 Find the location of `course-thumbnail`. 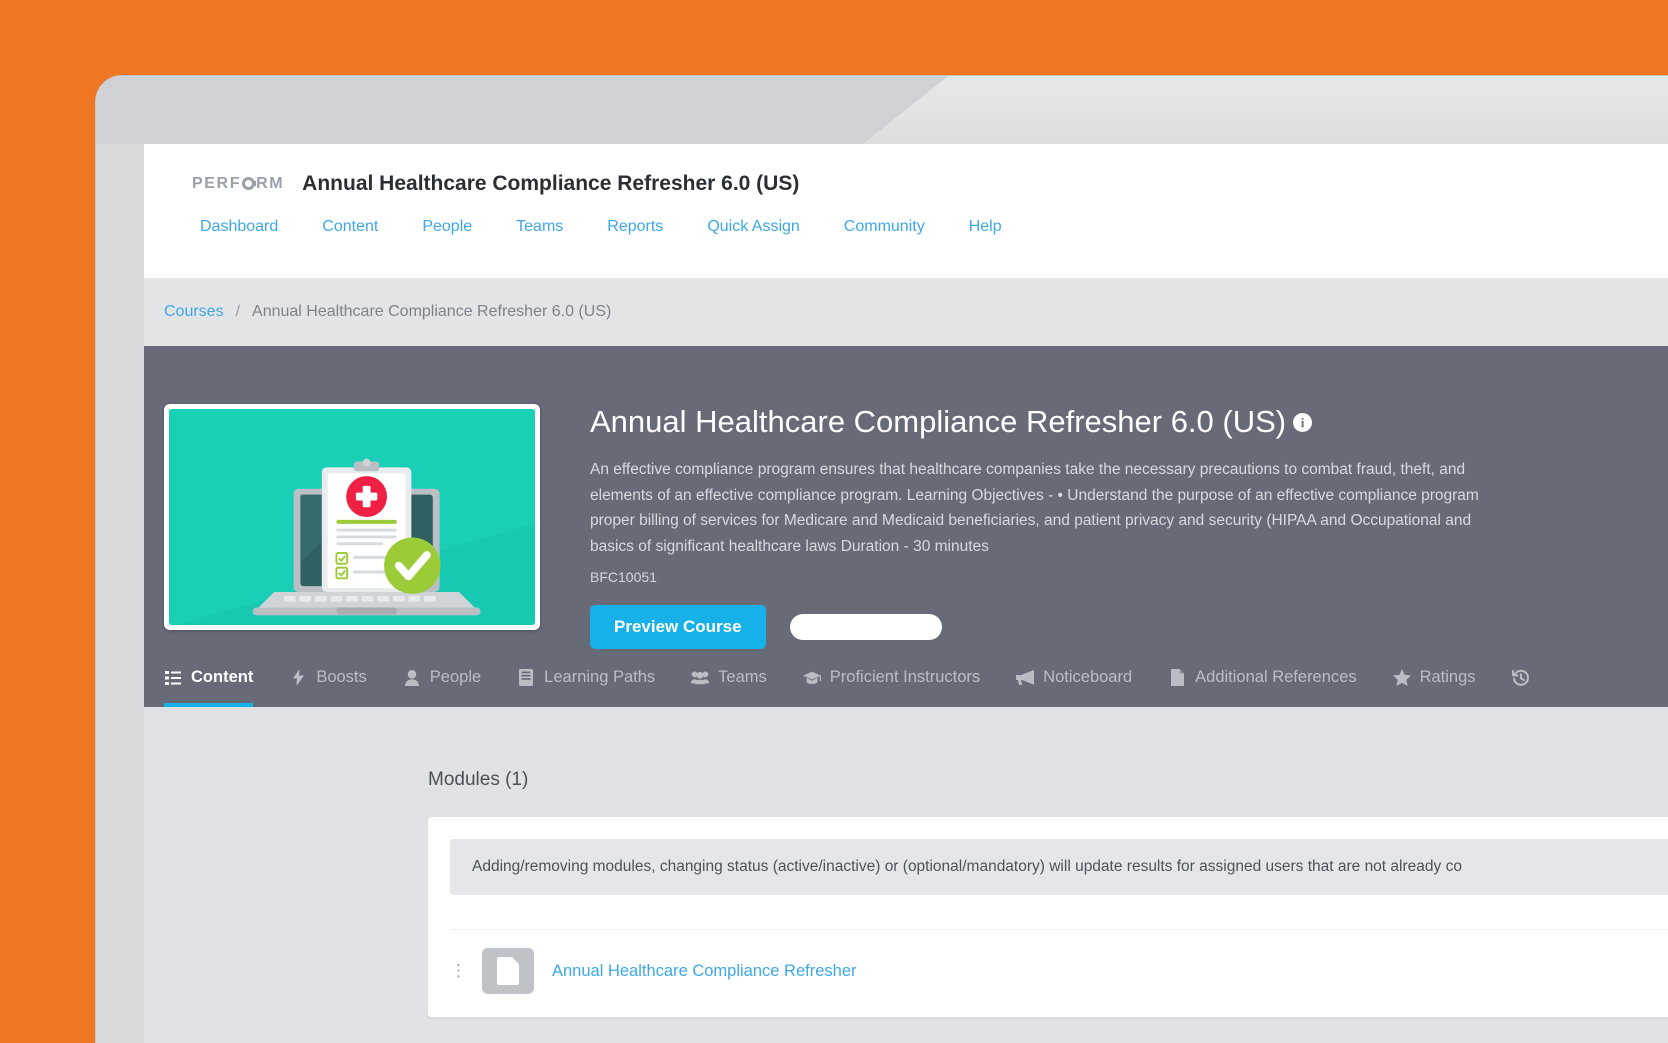

course-thumbnail is located at coordinates (352, 517).